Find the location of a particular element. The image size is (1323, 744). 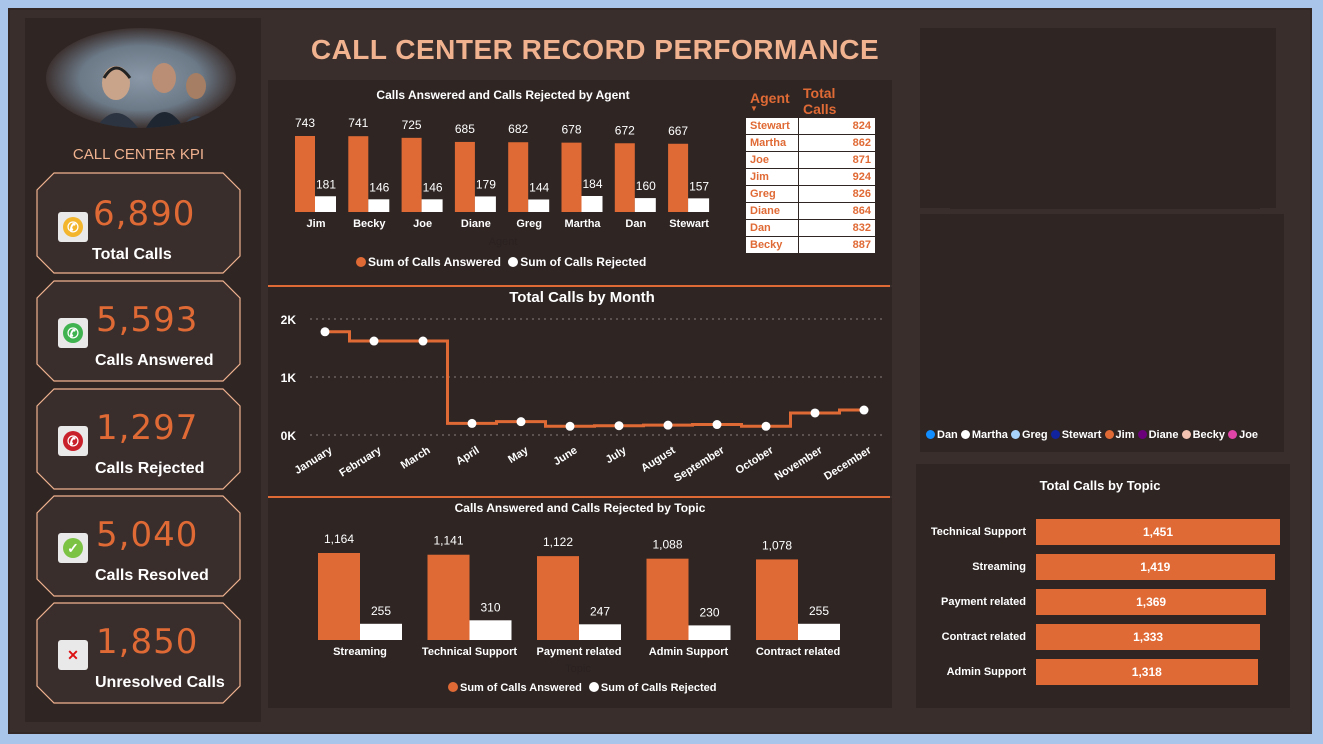

table-row: Jim 924 is located at coordinates (810, 177).